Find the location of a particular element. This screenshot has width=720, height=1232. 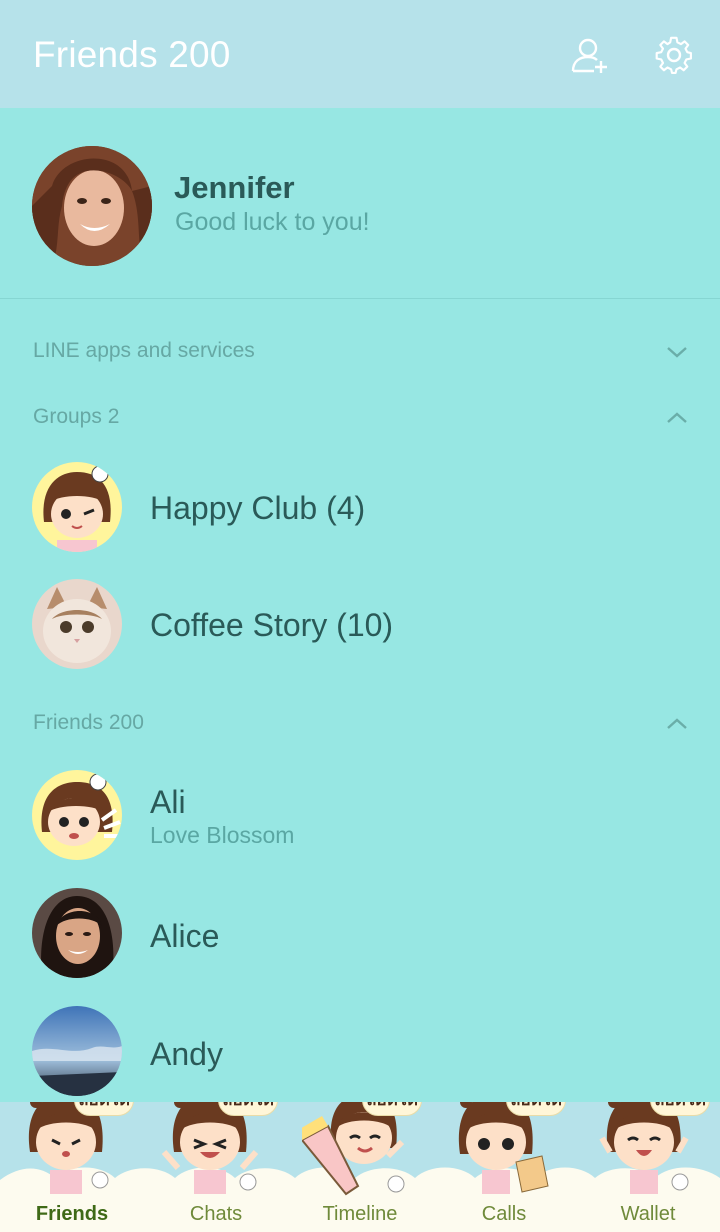

section-header-friends: Friends 200 is located at coordinates (88, 723).